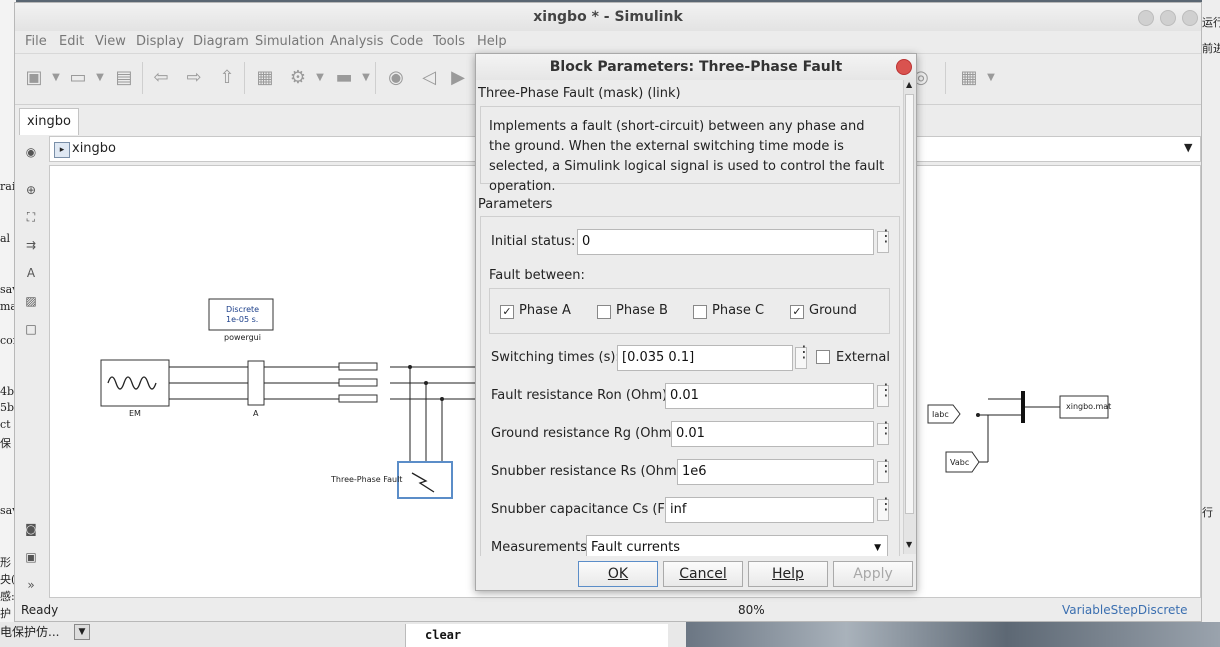 The height and width of the screenshot is (647, 1220). I want to click on up-arrow-icon: ⇧, so click(227, 78).